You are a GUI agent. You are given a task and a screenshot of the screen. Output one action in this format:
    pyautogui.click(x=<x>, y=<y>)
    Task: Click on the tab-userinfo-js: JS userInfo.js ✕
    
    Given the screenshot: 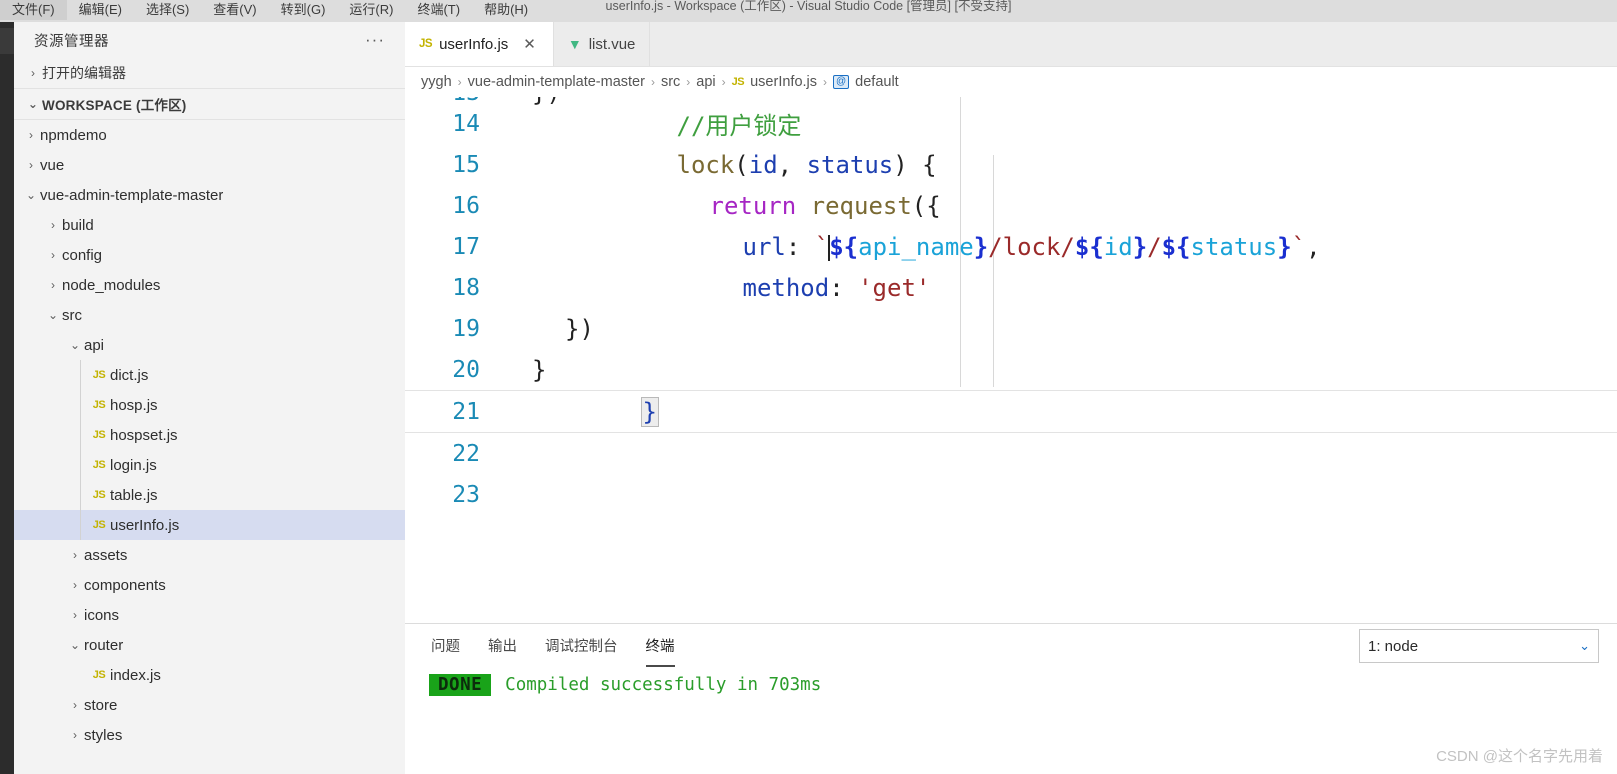 What is the action you would take?
    pyautogui.click(x=479, y=44)
    